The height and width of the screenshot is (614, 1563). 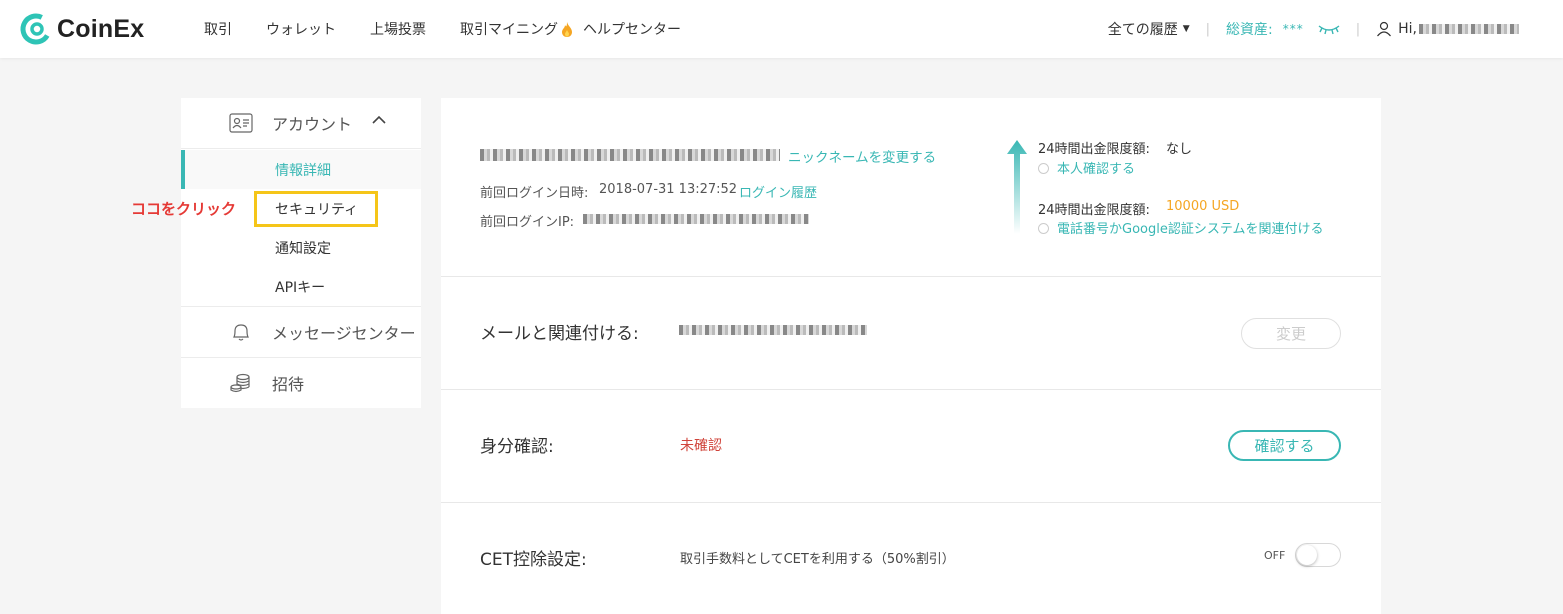 I want to click on header-right: 全ての履歴 ▼ | 総資産: *** | Hi,, so click(x=1313, y=29).